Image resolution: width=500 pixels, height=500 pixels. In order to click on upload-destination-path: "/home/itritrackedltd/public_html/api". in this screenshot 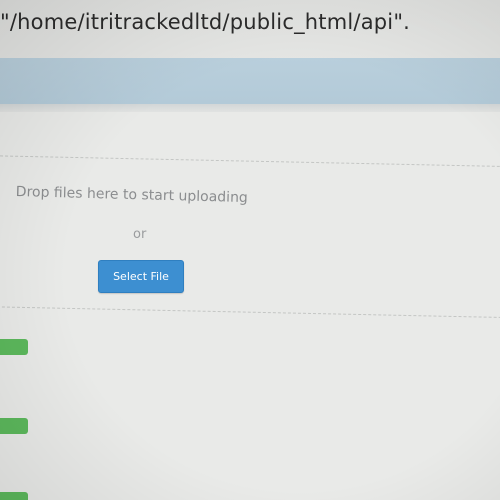, I will do `click(205, 22)`.